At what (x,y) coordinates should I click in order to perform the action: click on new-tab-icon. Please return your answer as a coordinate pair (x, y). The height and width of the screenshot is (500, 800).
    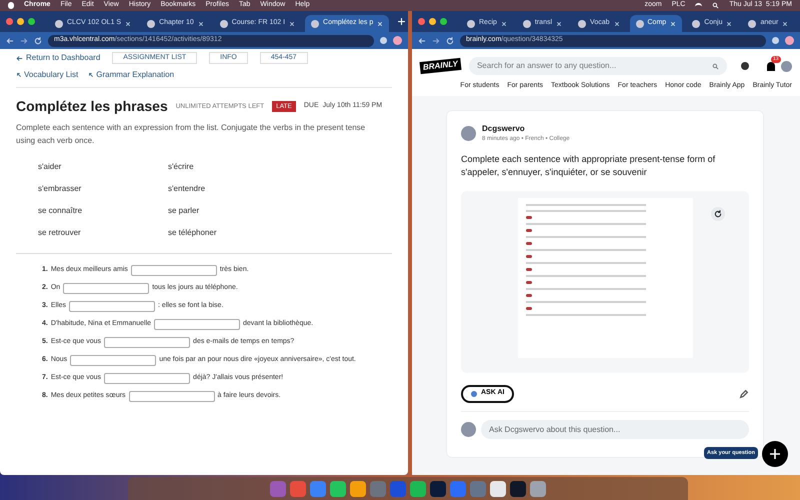
    Looking at the image, I should click on (401, 21).